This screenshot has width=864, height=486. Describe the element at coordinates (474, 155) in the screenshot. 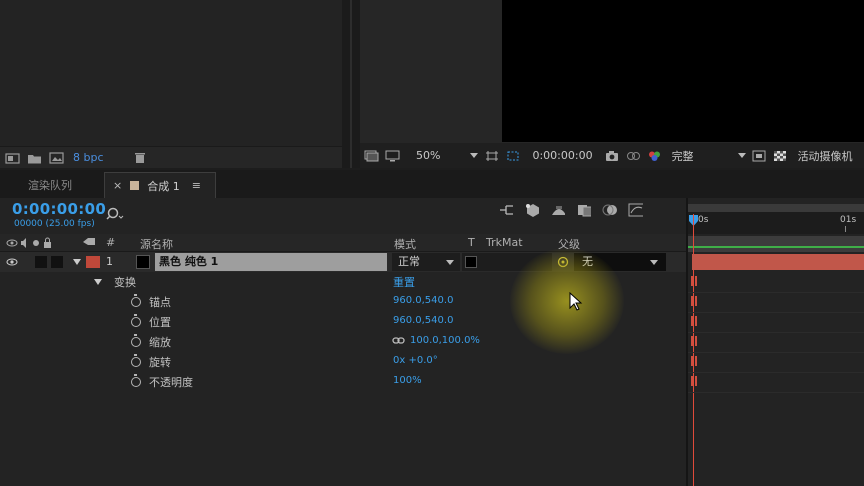

I see `zoom-dropdown-arrow-icon` at that location.